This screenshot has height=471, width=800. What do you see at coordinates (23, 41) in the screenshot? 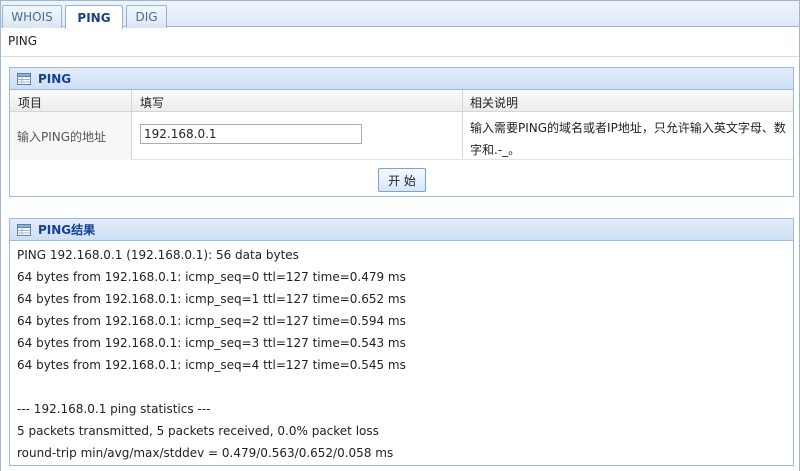
I see `page-title: PING` at bounding box center [23, 41].